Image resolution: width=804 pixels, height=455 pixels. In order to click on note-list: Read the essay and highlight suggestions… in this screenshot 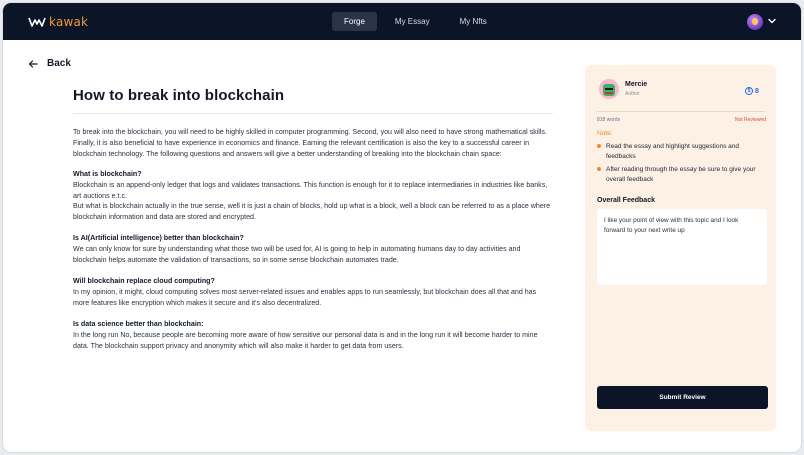, I will do `click(682, 165)`.